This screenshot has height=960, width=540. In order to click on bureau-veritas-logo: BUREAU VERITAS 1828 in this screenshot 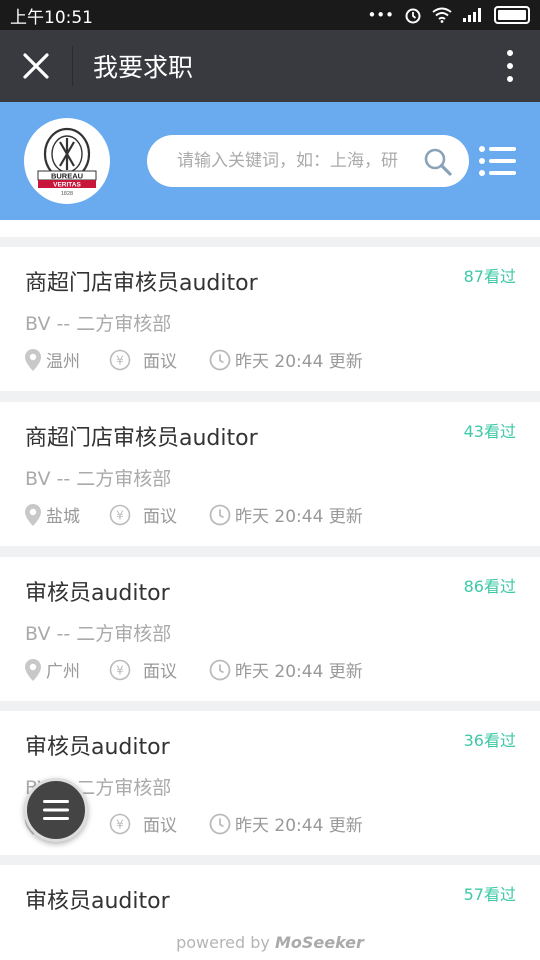, I will do `click(67, 162)`.